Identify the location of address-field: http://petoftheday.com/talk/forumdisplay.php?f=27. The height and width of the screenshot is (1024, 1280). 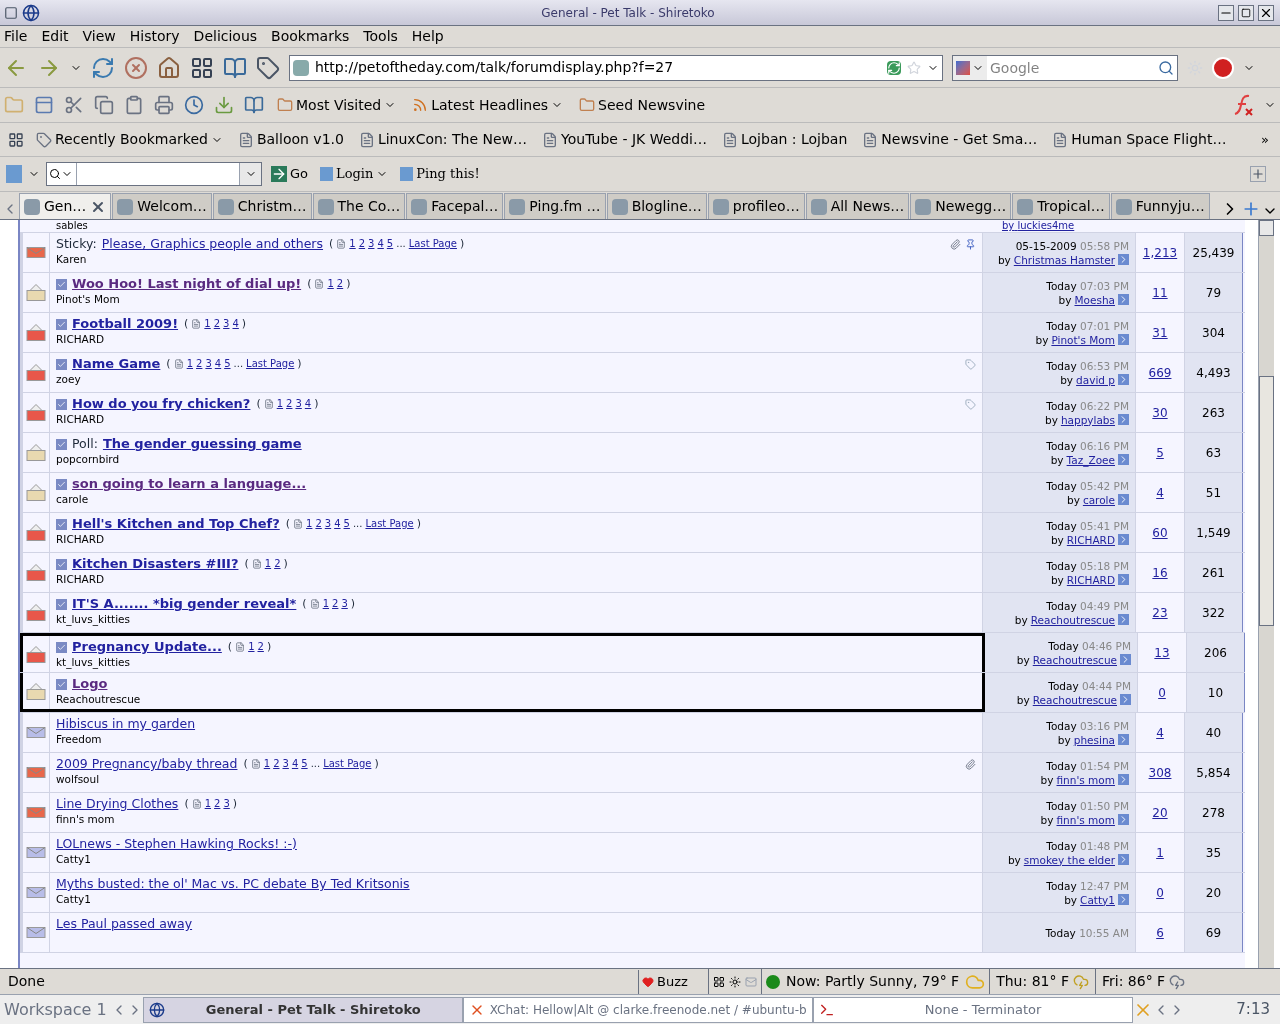
(616, 67).